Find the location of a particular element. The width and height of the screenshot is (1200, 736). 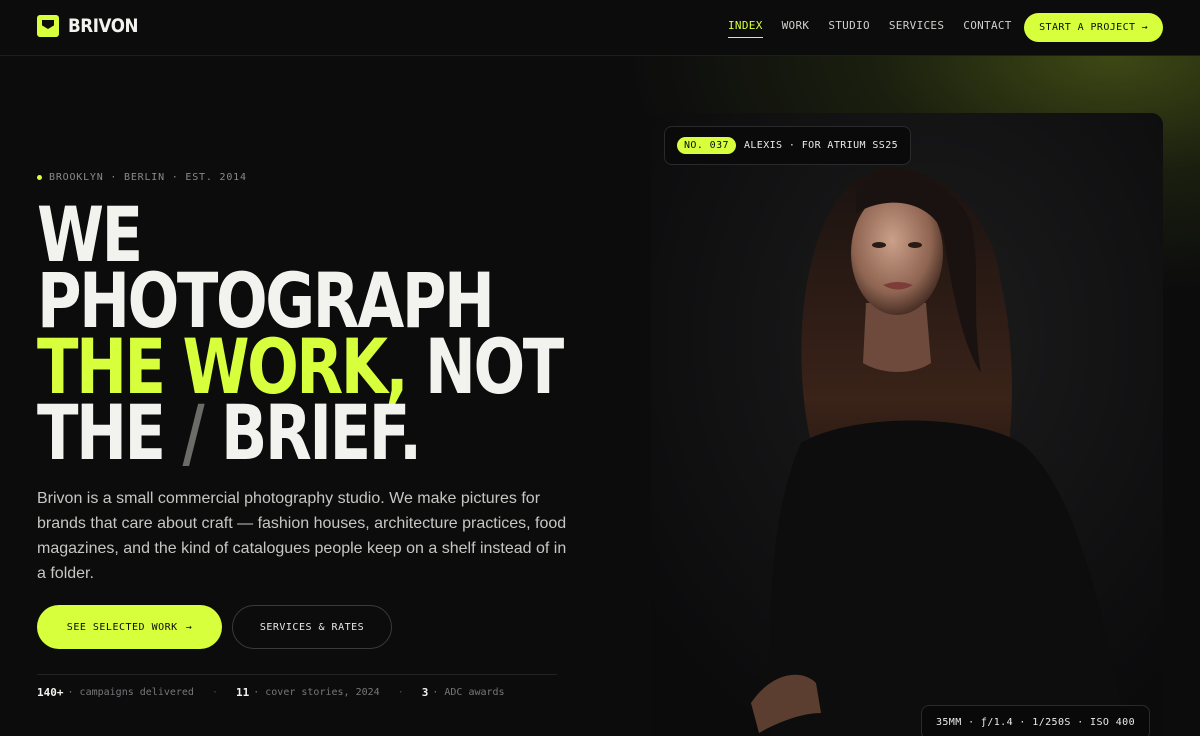

nav-item-contact: CONTACT is located at coordinates (987, 28).